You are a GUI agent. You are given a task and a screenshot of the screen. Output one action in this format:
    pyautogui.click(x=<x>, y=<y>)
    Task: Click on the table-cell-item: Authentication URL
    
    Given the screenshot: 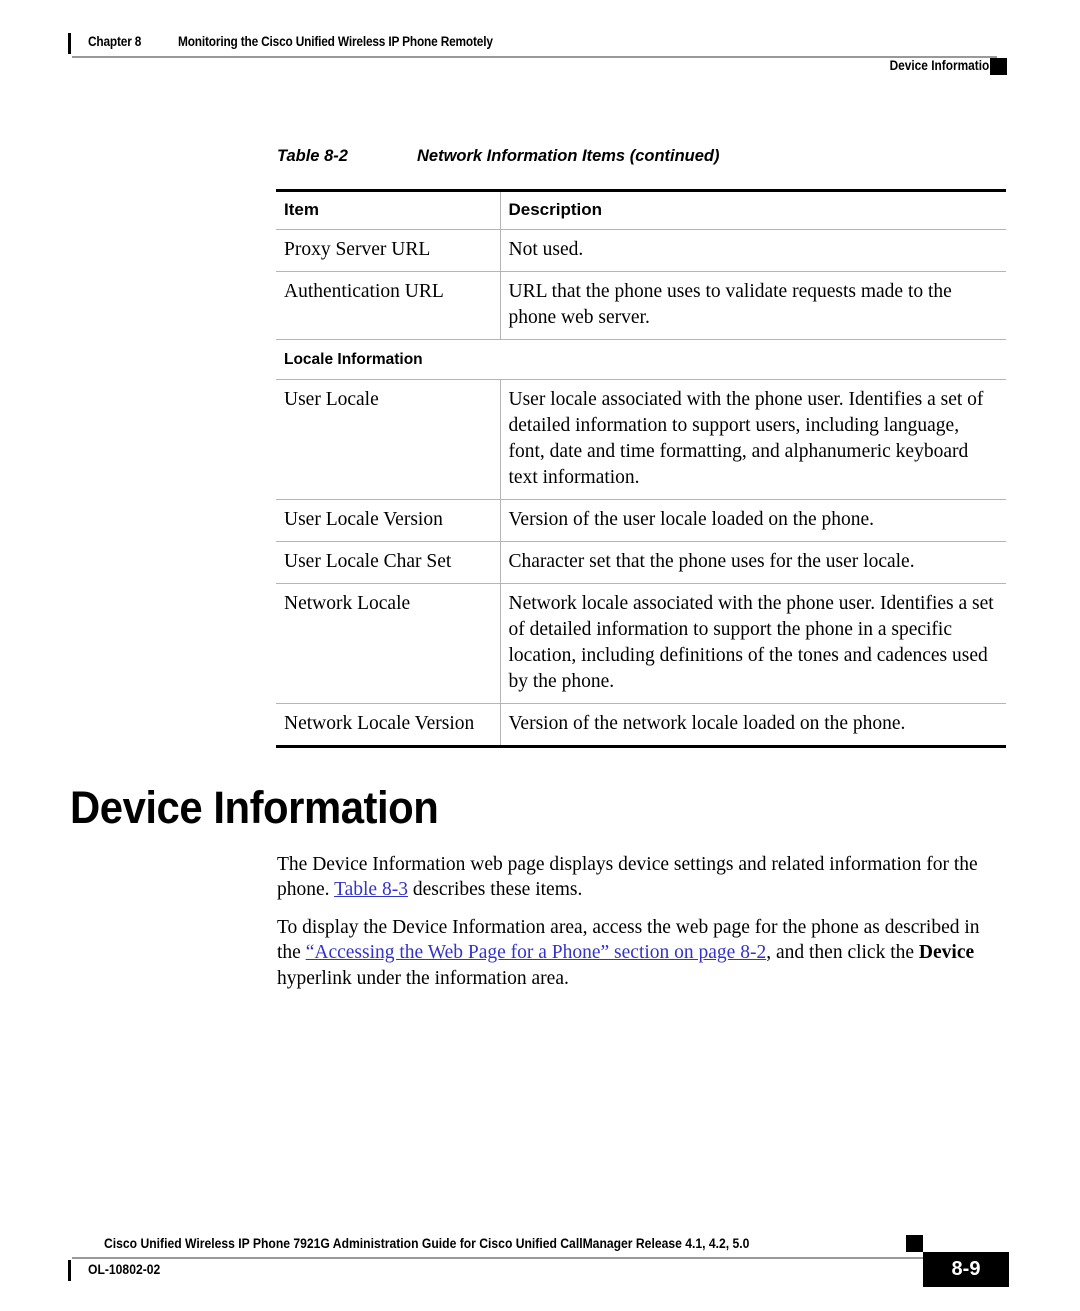 What is the action you would take?
    pyautogui.click(x=388, y=305)
    